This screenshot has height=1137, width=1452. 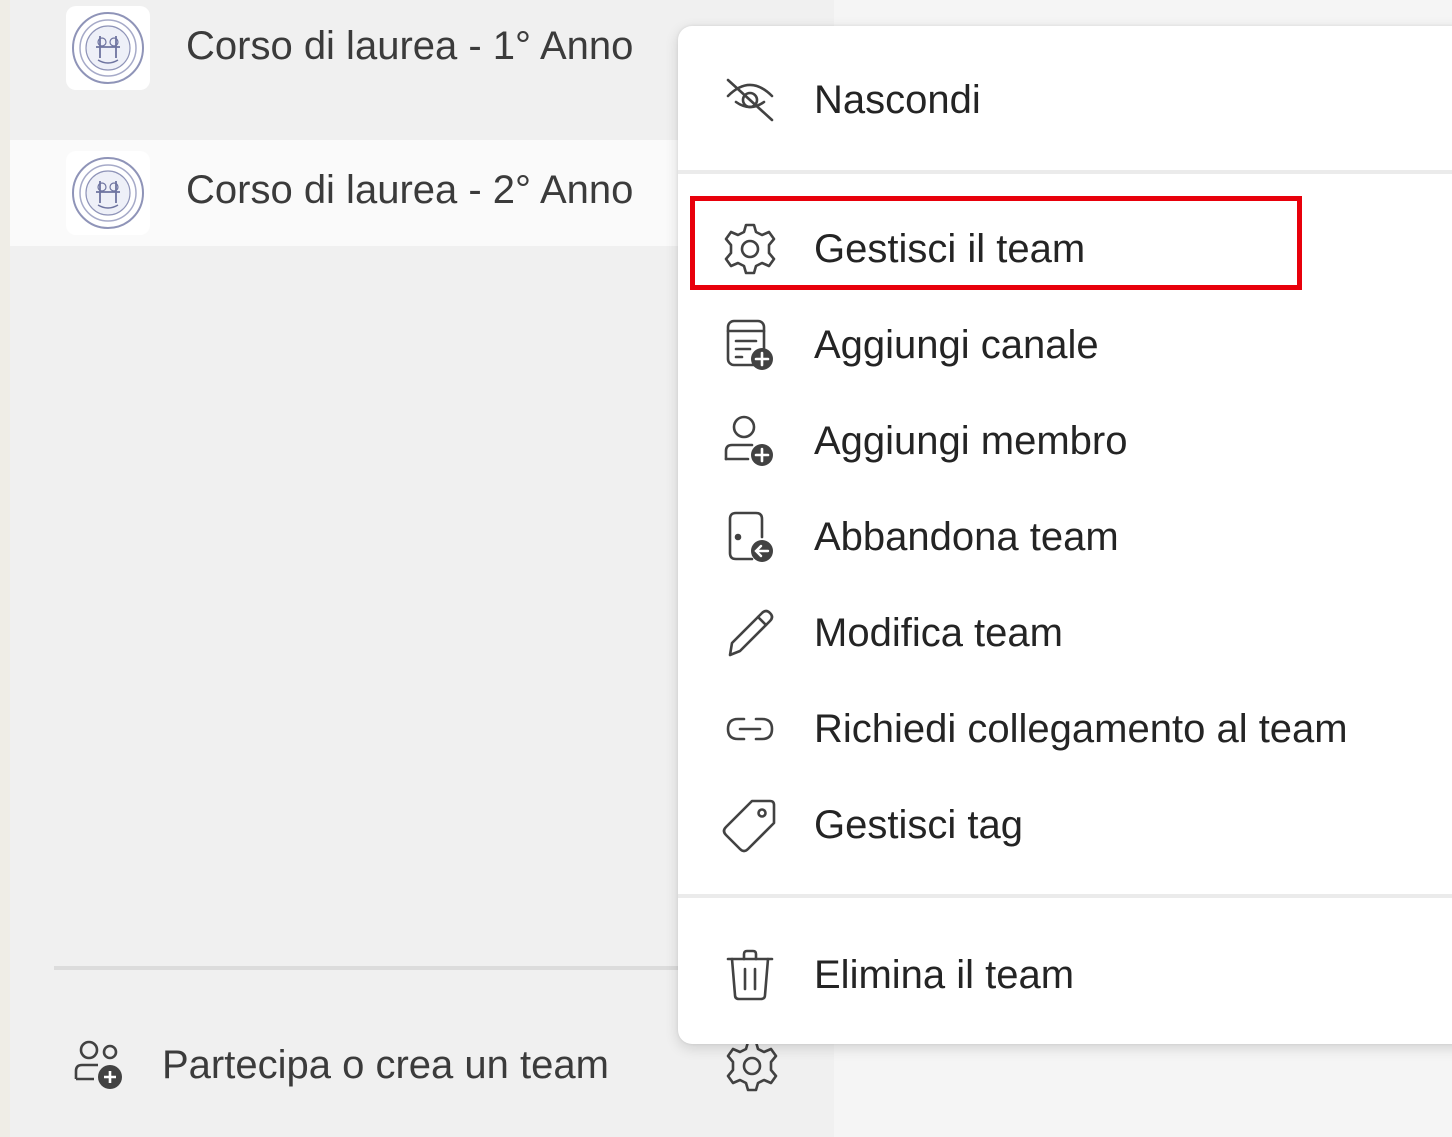 I want to click on menu-item-add-member: Aggiungi membro, so click(x=1065, y=441).